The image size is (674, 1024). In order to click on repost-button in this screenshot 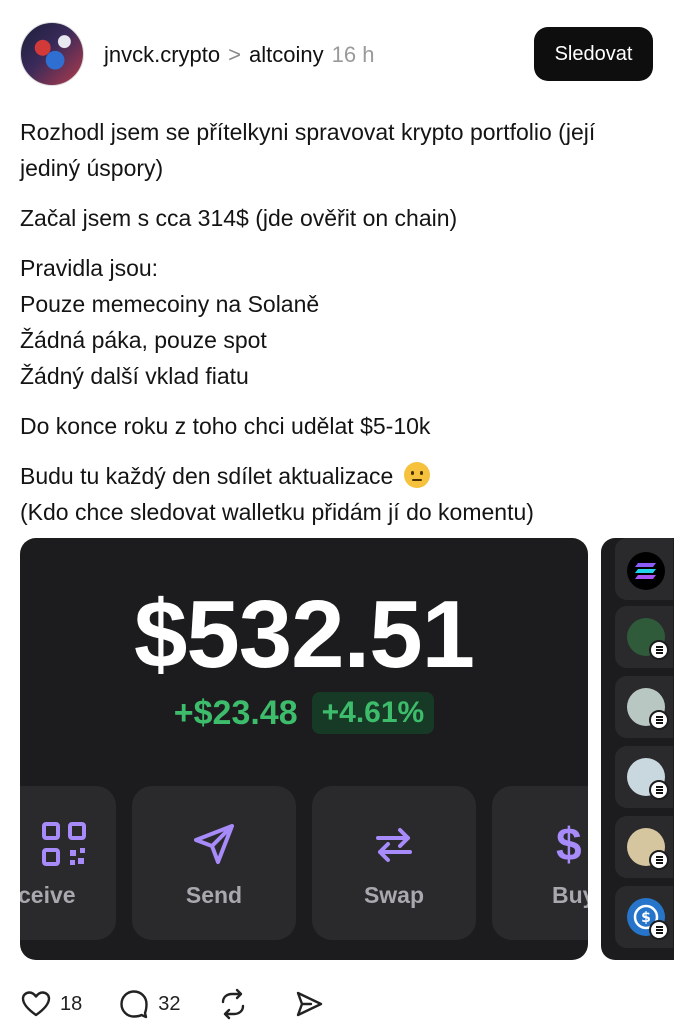, I will do `click(237, 1004)`.